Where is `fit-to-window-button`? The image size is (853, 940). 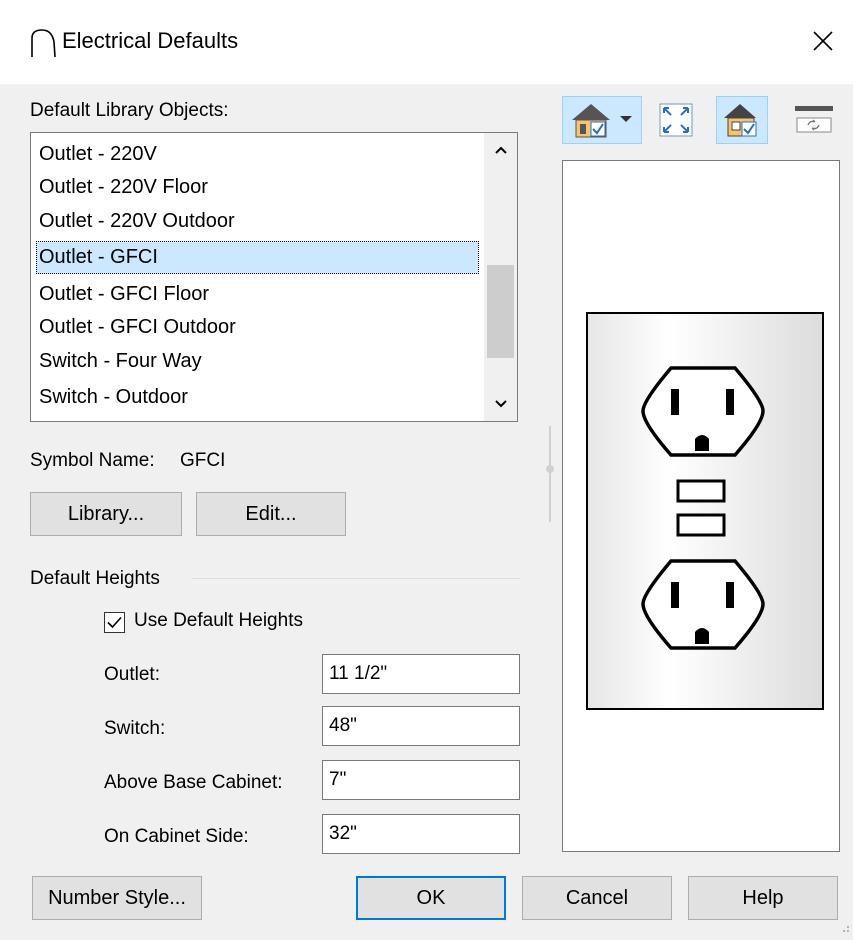 fit-to-window-button is located at coordinates (676, 120).